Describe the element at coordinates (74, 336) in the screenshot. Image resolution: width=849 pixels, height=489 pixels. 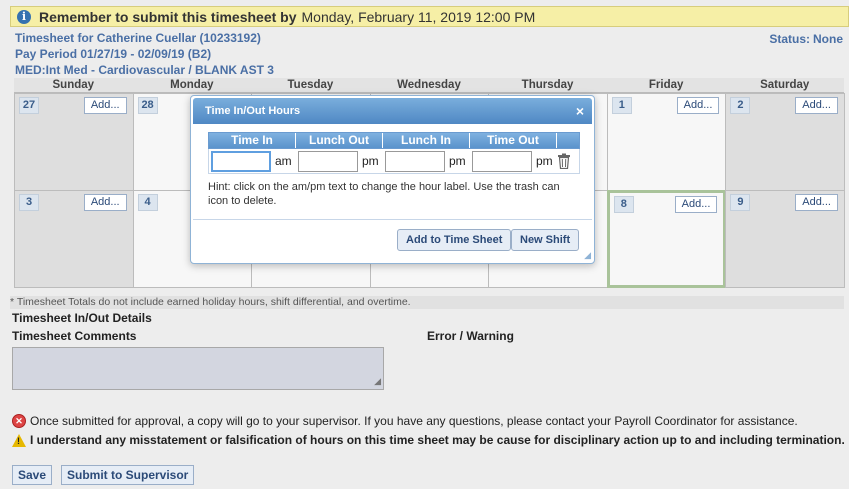
I see `comments-heading: Timesheet Comments` at that location.